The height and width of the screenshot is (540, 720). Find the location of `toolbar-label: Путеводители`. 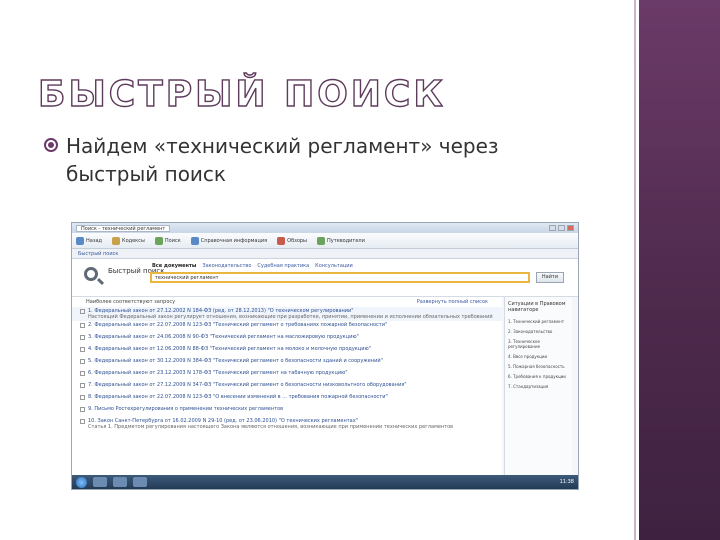

toolbar-label: Путеводители is located at coordinates (346, 240).